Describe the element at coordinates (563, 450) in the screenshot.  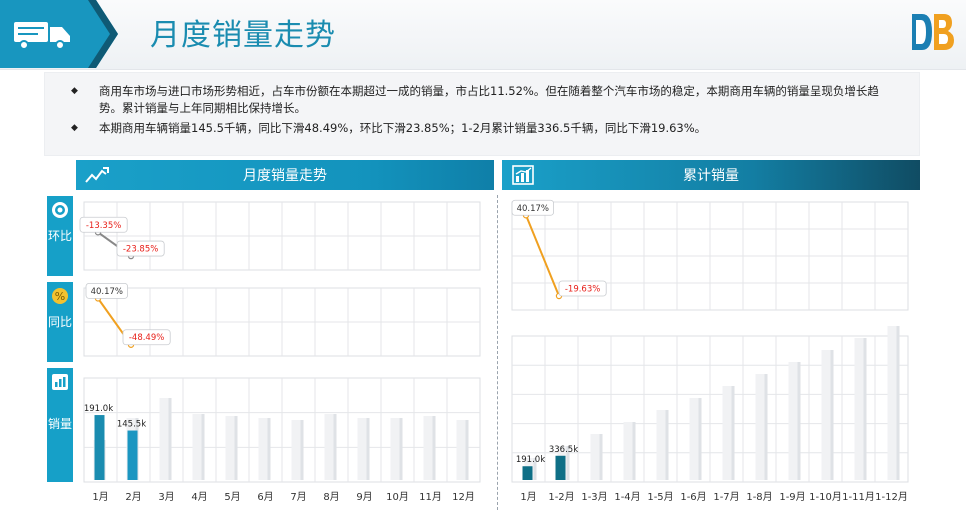
I see `cumulative-bar-label: 336.5k` at that location.